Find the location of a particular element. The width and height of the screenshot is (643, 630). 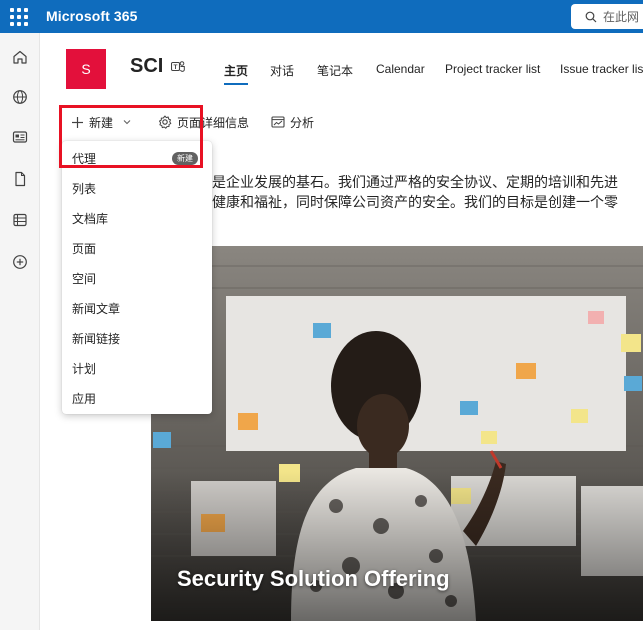

menu-item-label: 新闻文章 is located at coordinates (96, 308).